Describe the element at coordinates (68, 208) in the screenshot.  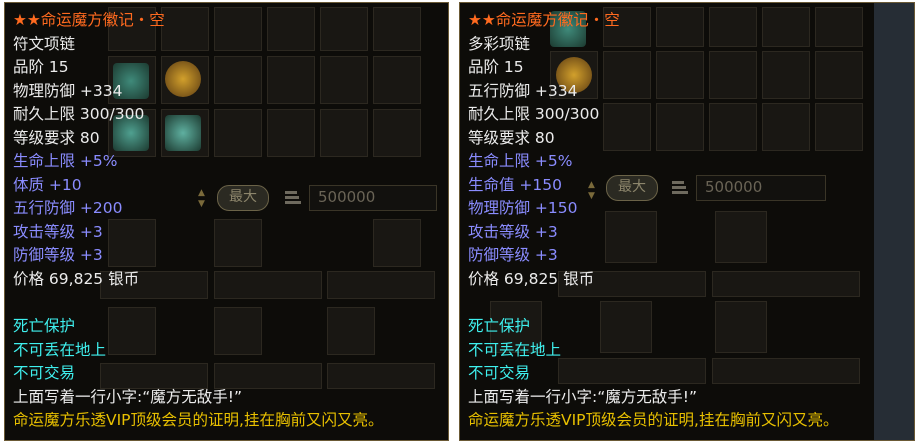
I see `bonus-stat: 五行防御 +200` at that location.